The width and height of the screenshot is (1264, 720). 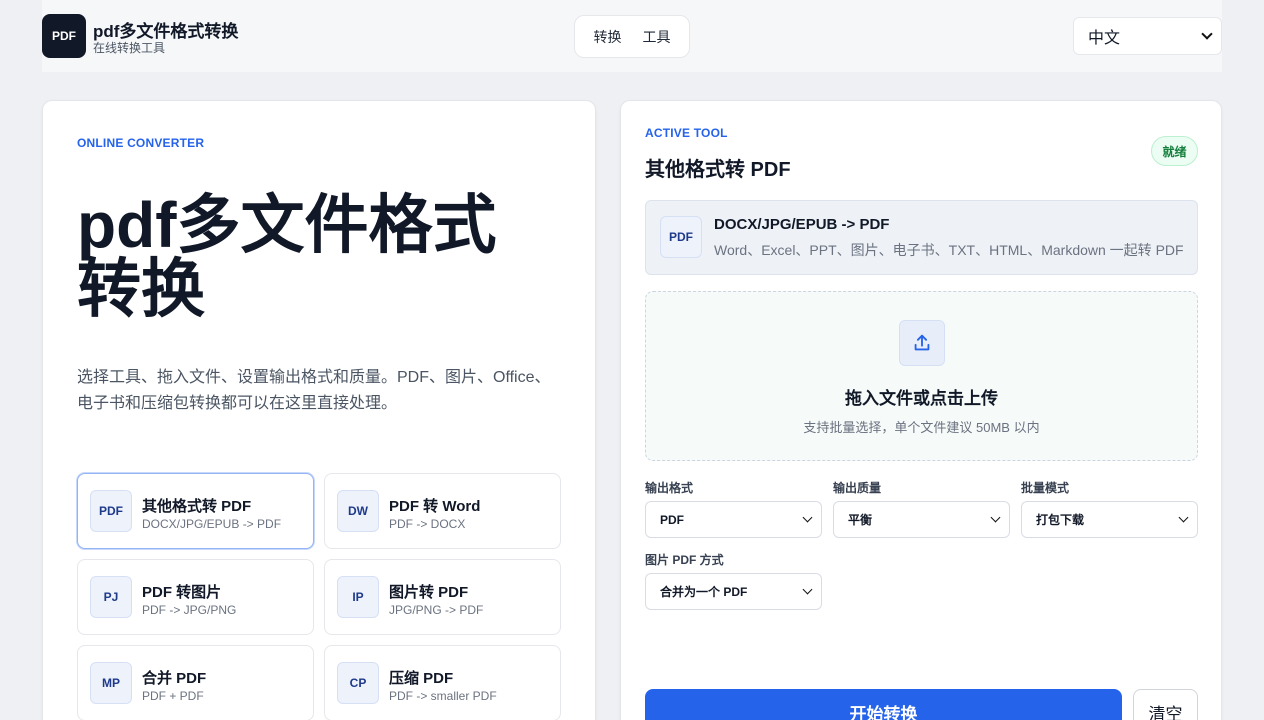 I want to click on hero-title: pdf多文件格式转换, so click(x=287, y=257).